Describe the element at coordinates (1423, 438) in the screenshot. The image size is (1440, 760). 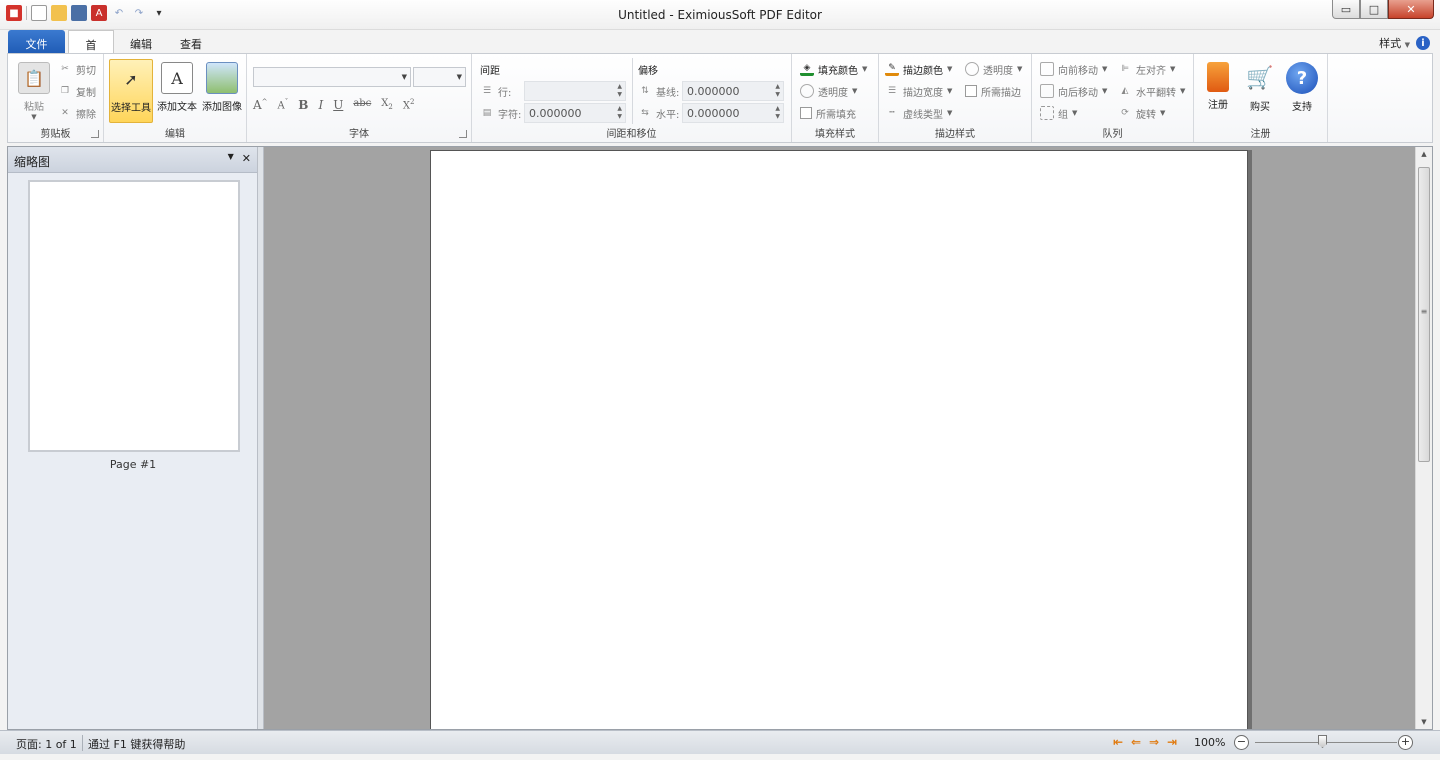
I see `vertical-scrollbar: ▲ ≡ ▼` at that location.